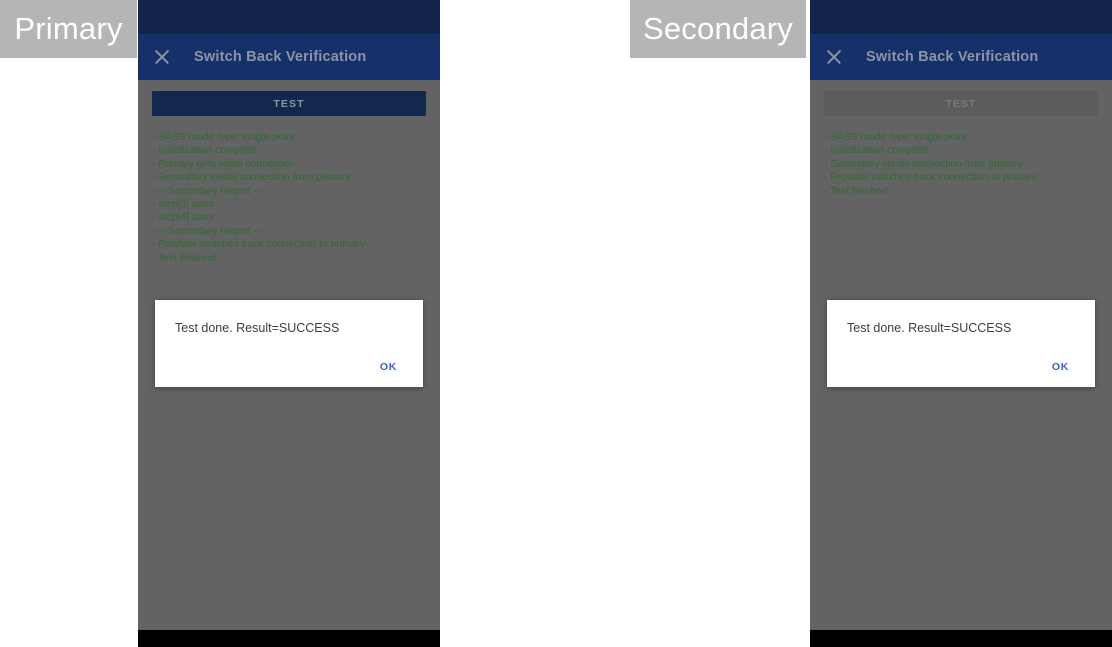  Describe the element at coordinates (718, 29) in the screenshot. I see `role-label-secondary: Secondary` at that location.